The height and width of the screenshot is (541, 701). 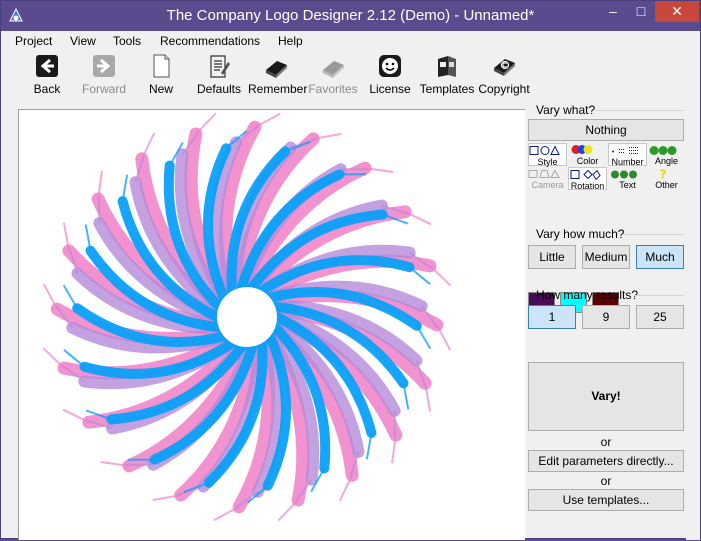 I want to click on toolbar: Back Forward New Defaults, so click(x=350, y=75).